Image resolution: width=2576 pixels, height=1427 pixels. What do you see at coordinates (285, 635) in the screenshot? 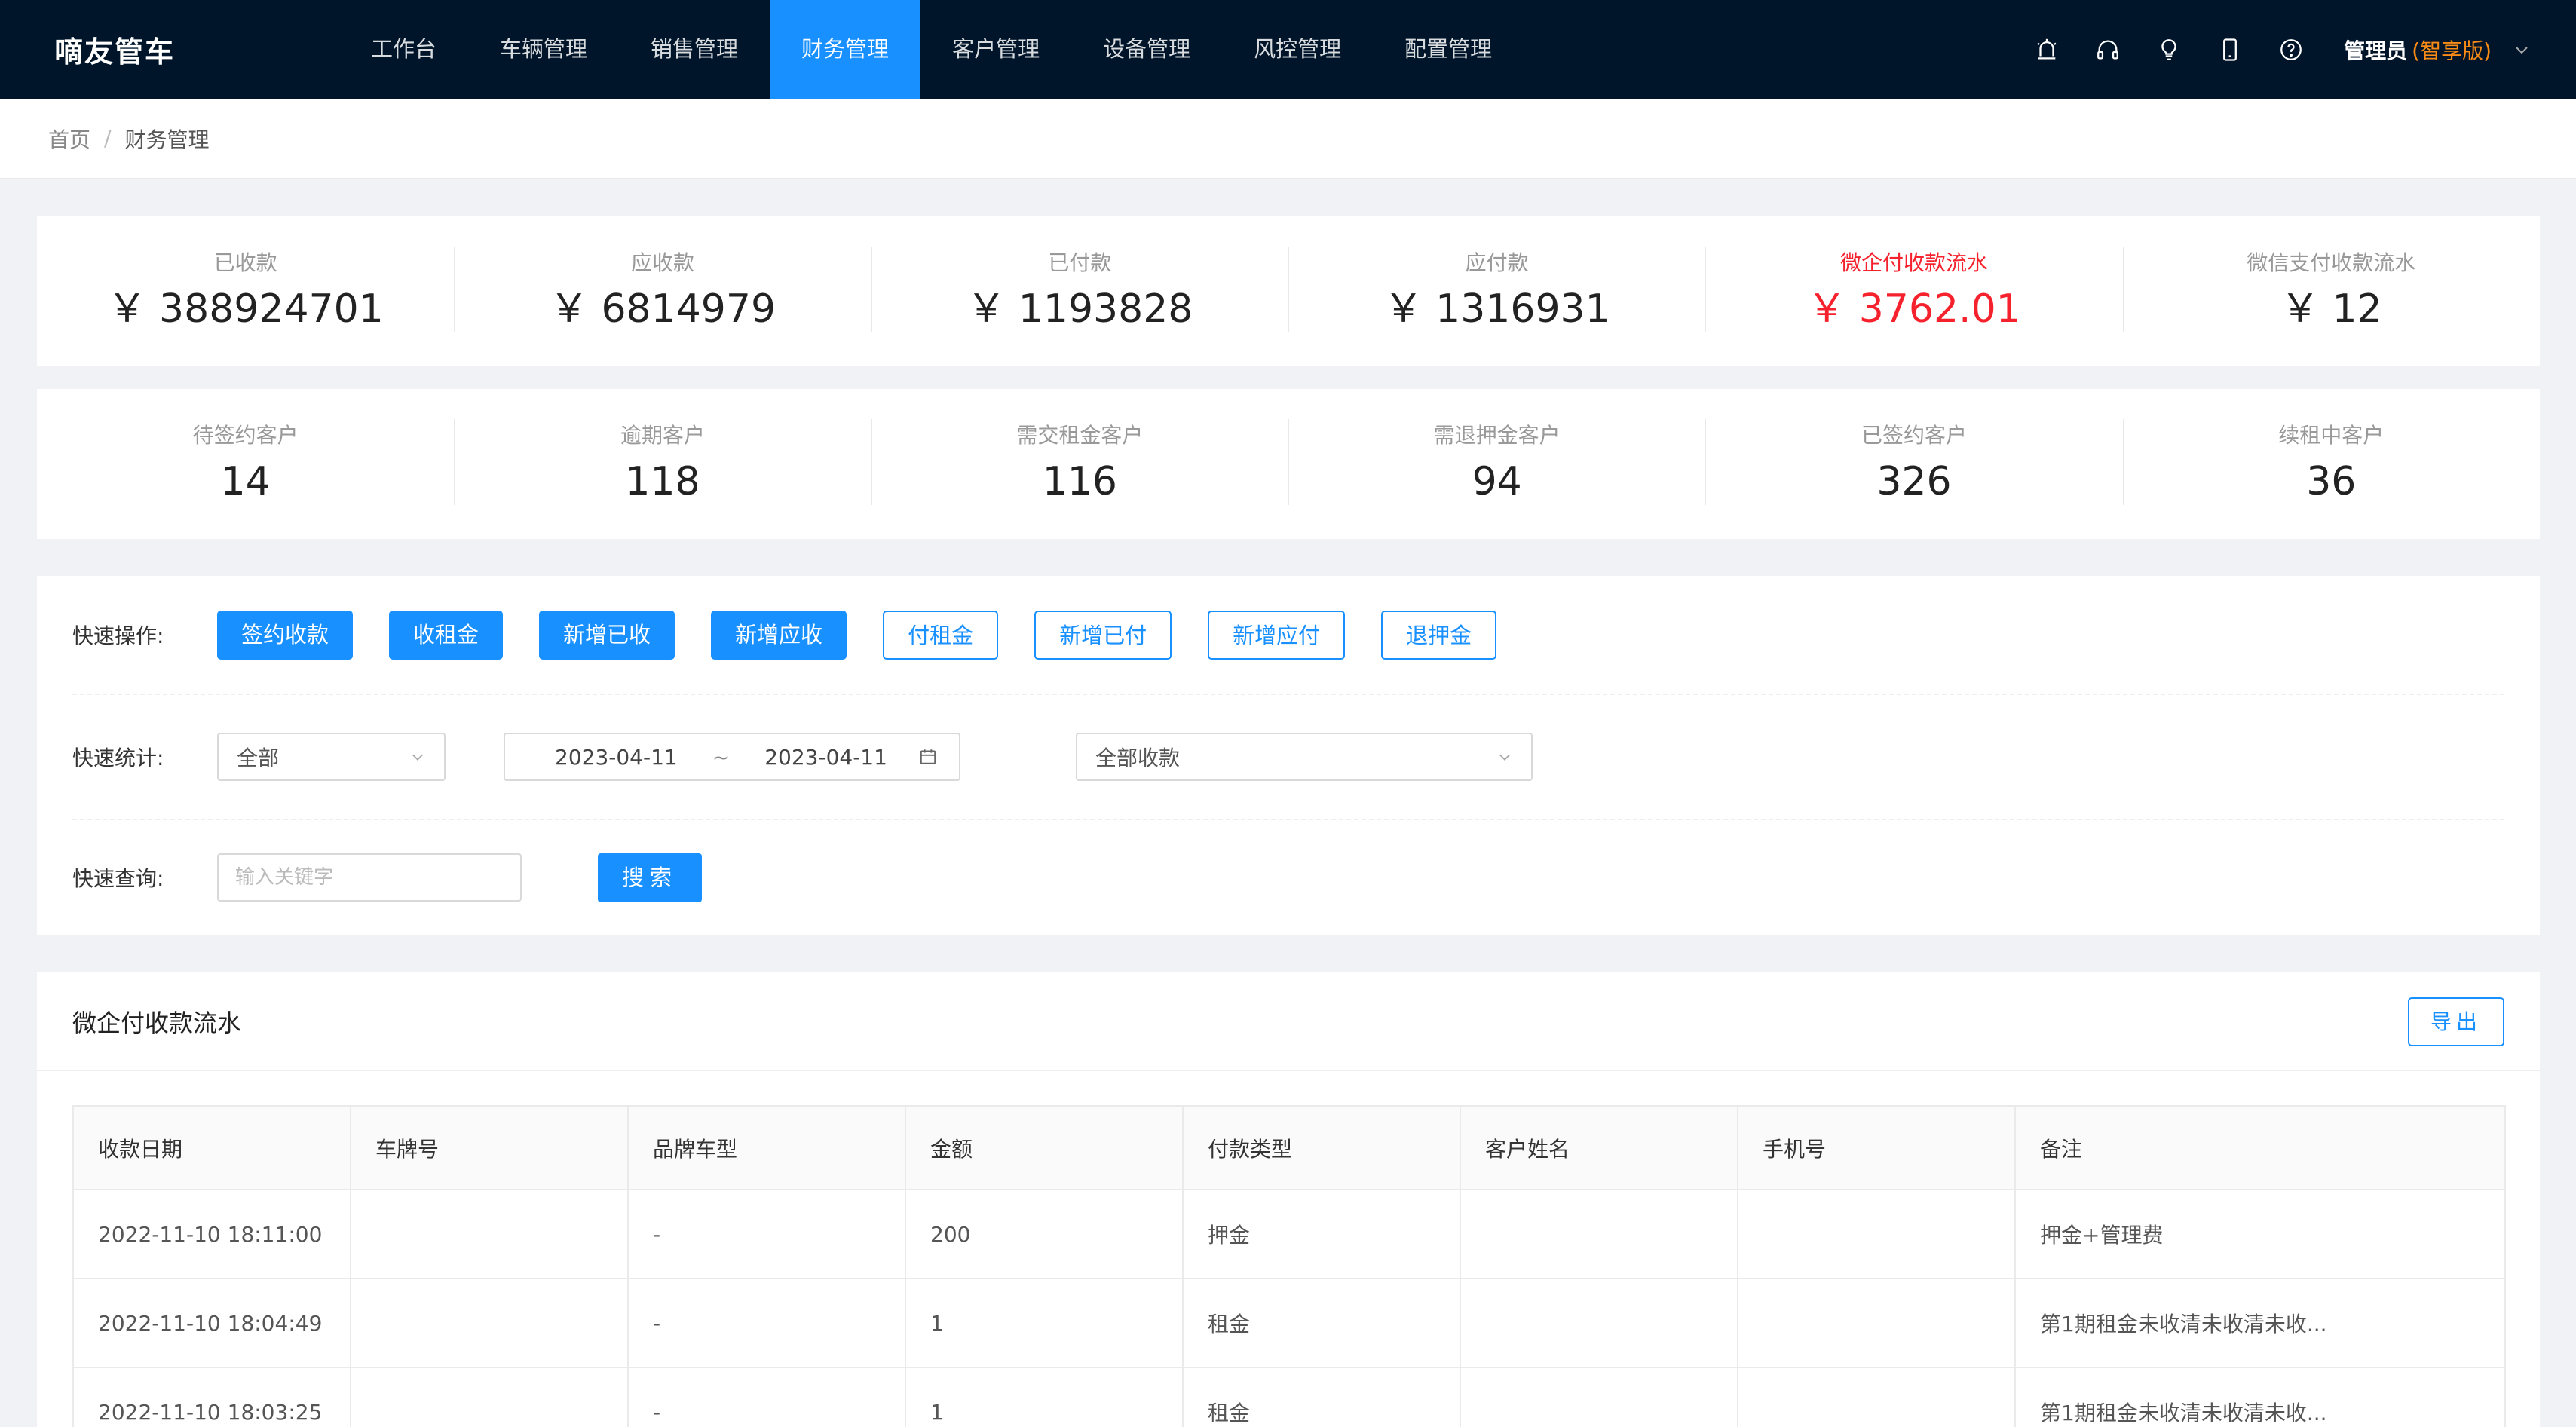
I see `sign-collect-button: 签约收款` at bounding box center [285, 635].